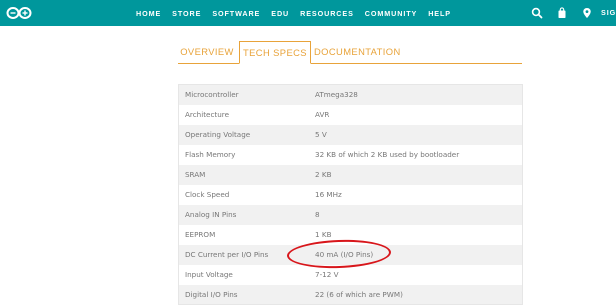  Describe the element at coordinates (210, 154) in the screenshot. I see `spec-label: Flash Memory` at that location.